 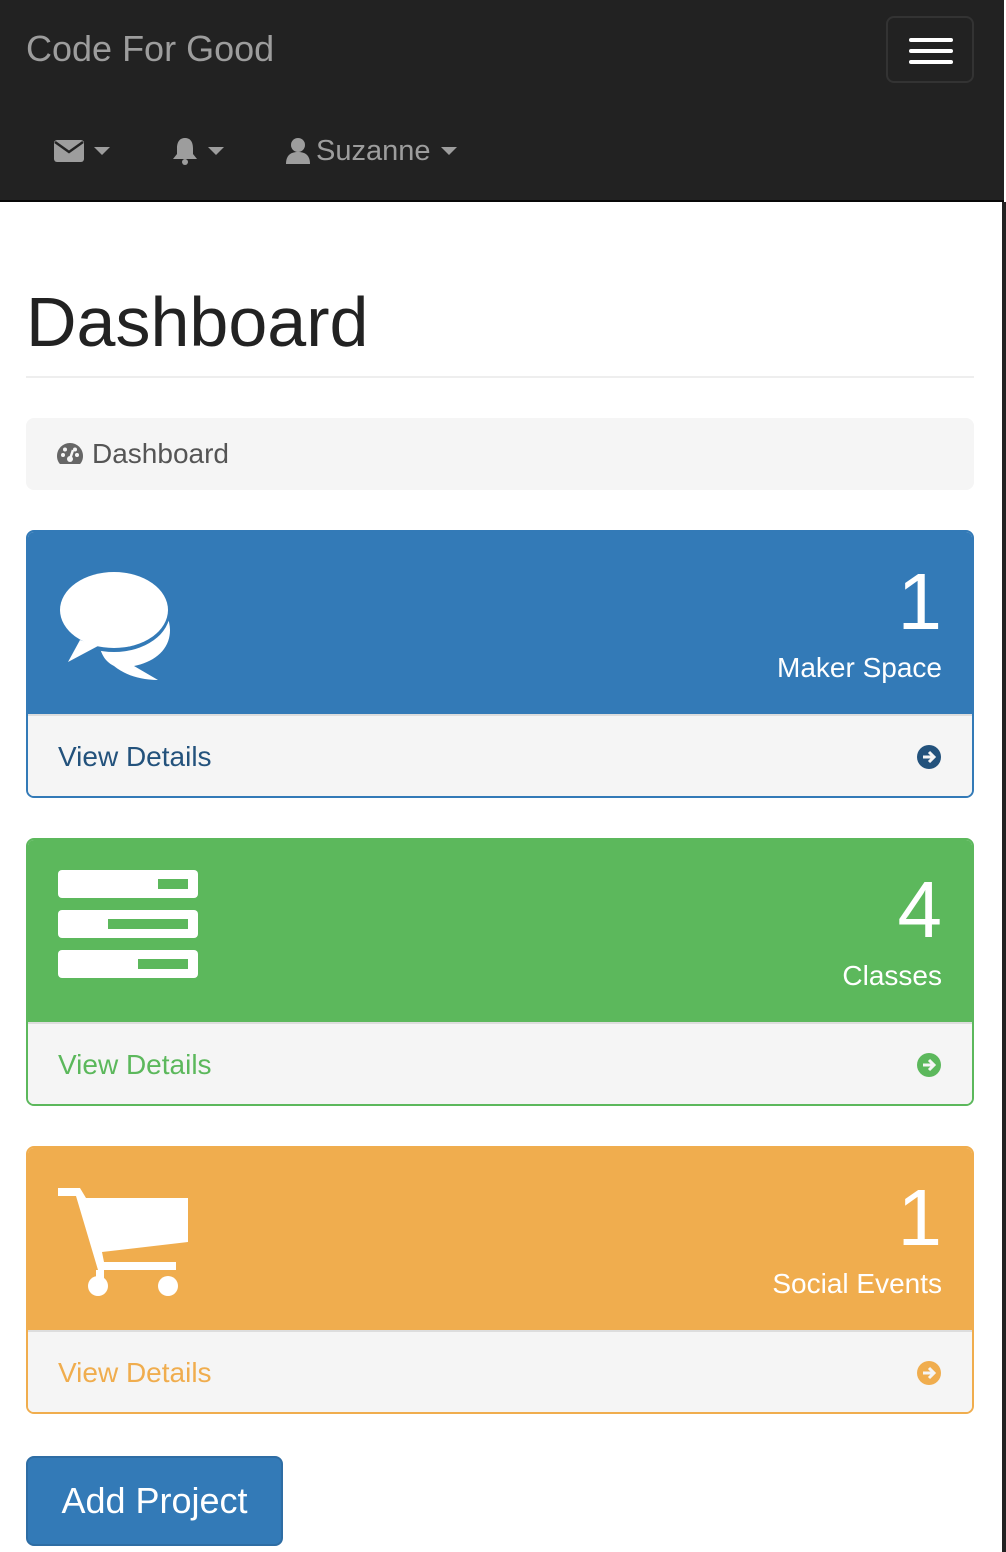 What do you see at coordinates (150, 49) in the screenshot?
I see `brand-link: Code For Good` at bounding box center [150, 49].